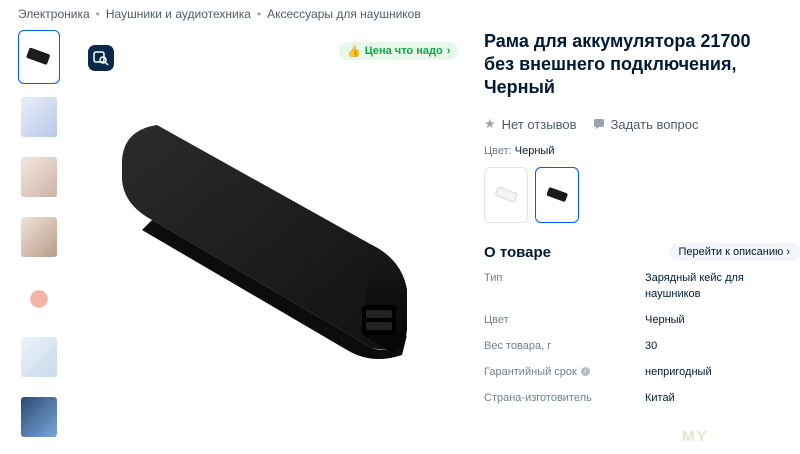 This screenshot has height=454, width=800. What do you see at coordinates (598, 124) in the screenshot?
I see `chat-icon` at bounding box center [598, 124].